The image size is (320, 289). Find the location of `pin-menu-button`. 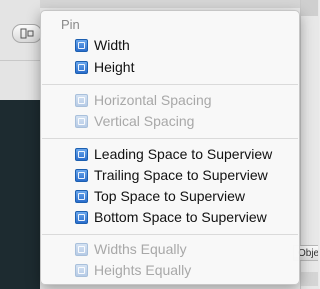

pin-menu-button is located at coordinates (27, 33).